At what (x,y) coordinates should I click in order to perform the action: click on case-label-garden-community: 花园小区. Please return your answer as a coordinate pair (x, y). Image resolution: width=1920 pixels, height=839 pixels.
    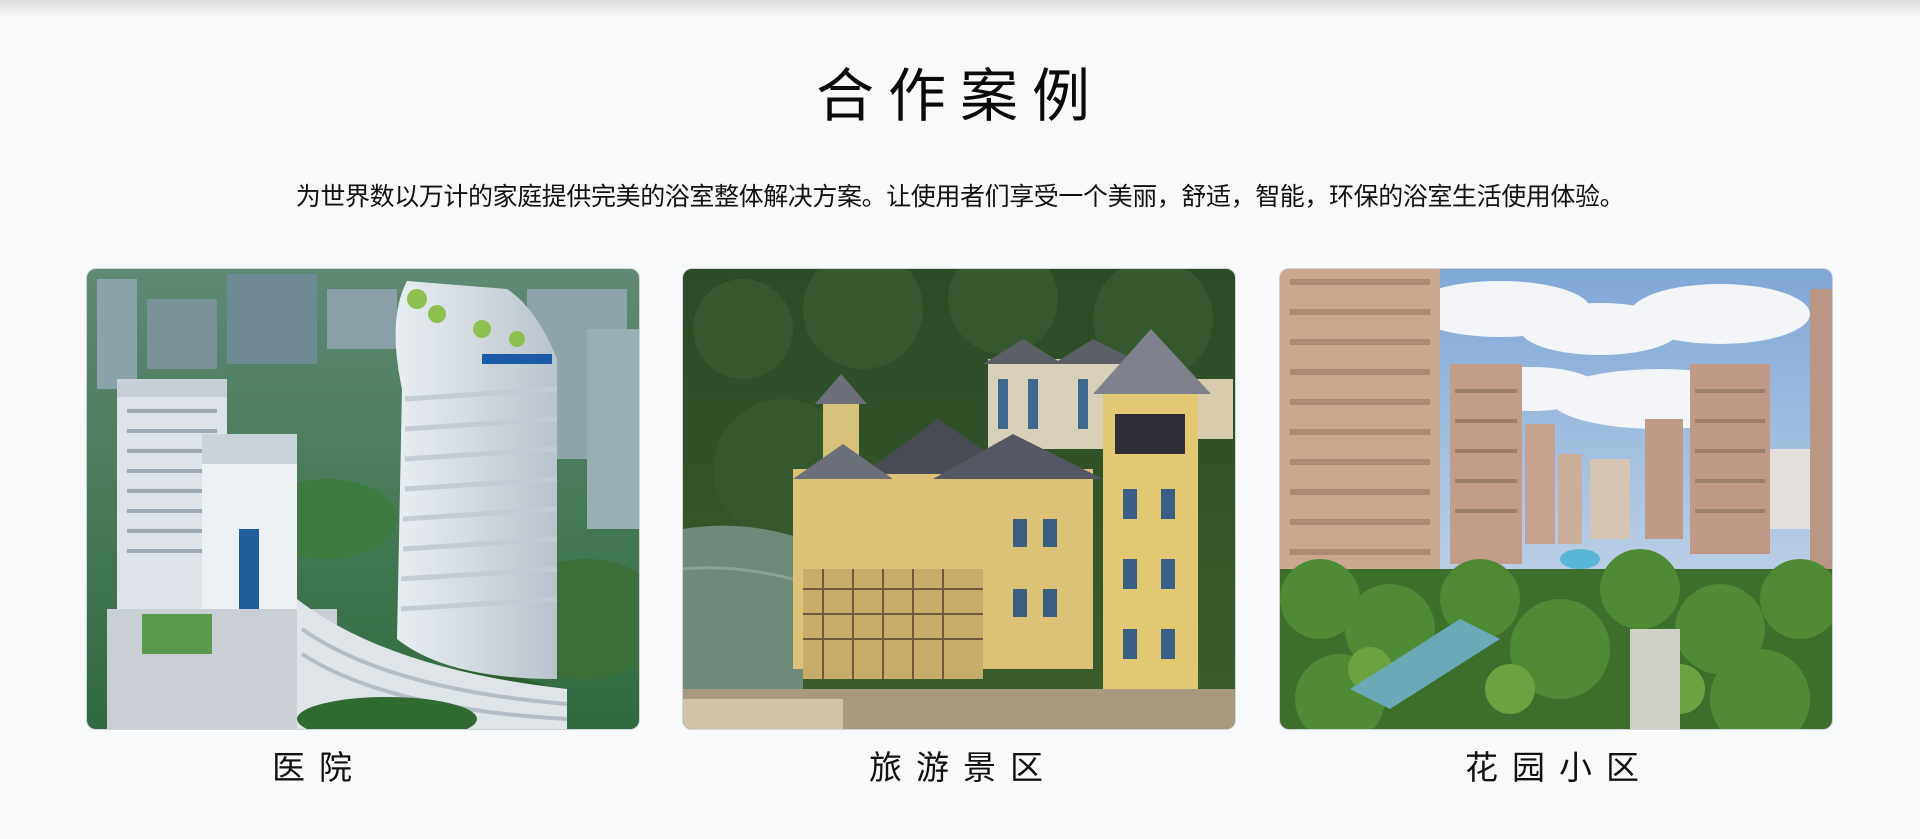
    Looking at the image, I should click on (1559, 767).